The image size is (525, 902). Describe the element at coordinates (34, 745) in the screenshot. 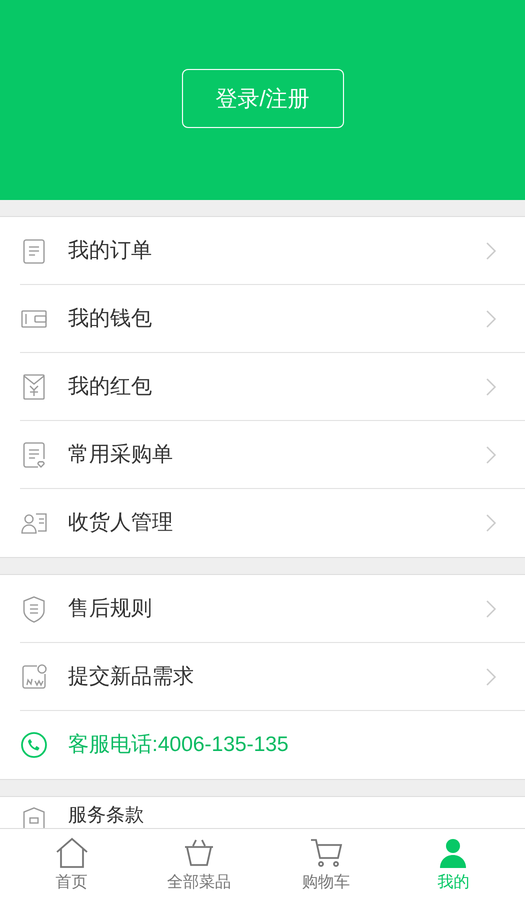

I see `phone-icon` at that location.